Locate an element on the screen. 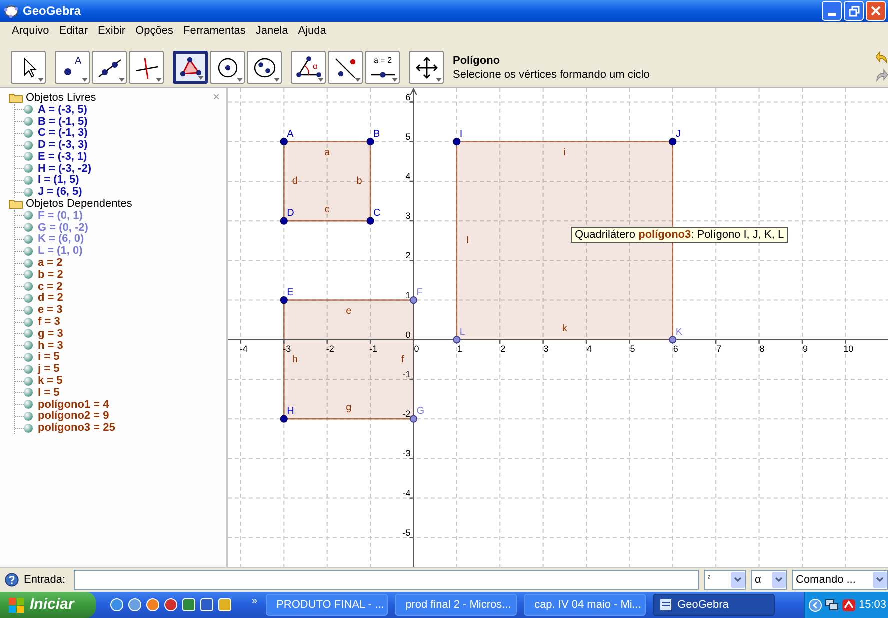 Image resolution: width=888 pixels, height=618 pixels. menu-item: Ferramentas is located at coordinates (214, 31).